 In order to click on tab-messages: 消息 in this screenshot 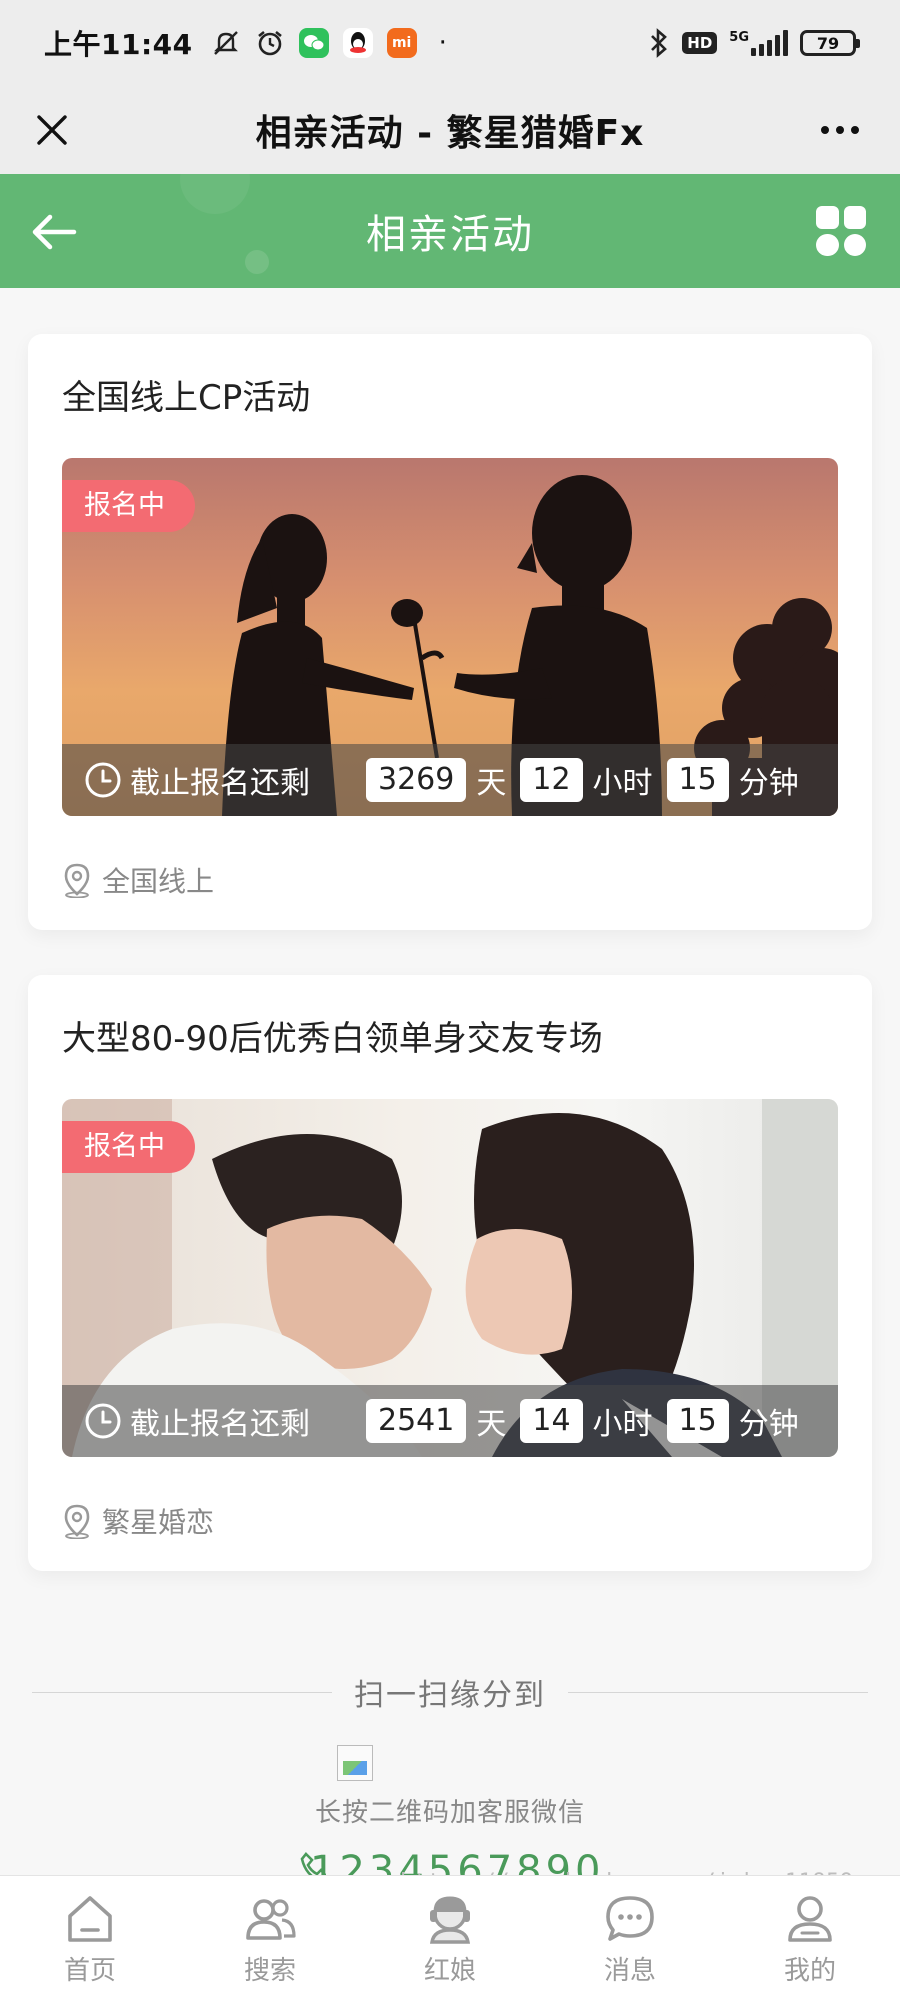, I will do `click(630, 1938)`.